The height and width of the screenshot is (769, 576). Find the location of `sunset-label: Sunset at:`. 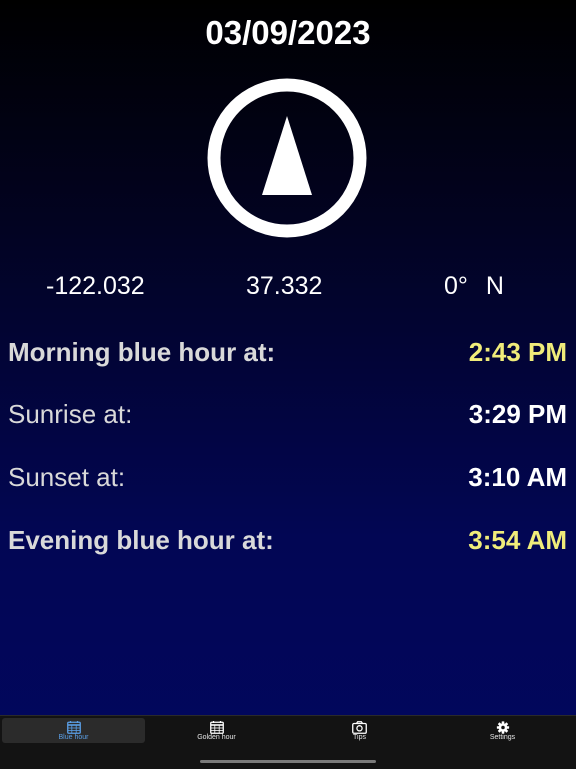

sunset-label: Sunset at: is located at coordinates (67, 476).